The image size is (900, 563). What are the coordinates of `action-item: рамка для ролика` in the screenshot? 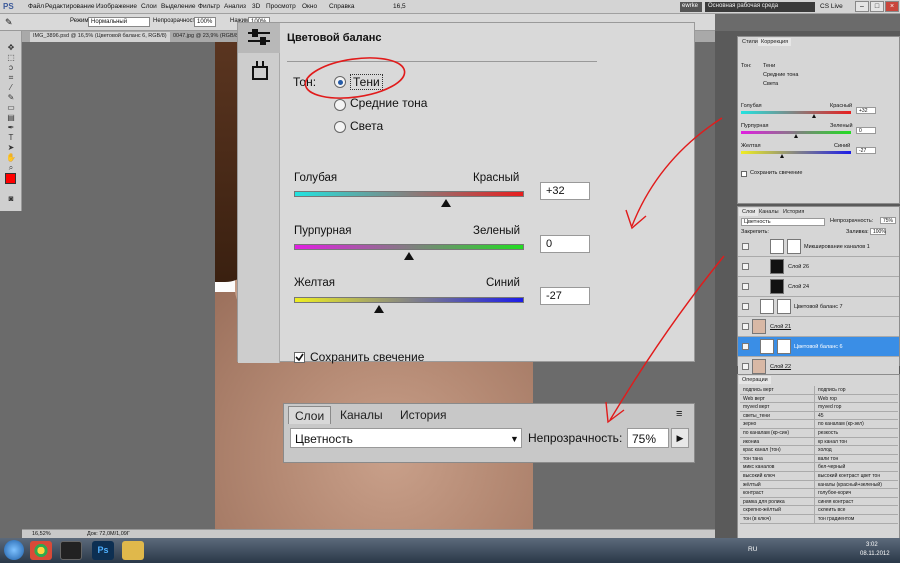 It's located at (777, 502).